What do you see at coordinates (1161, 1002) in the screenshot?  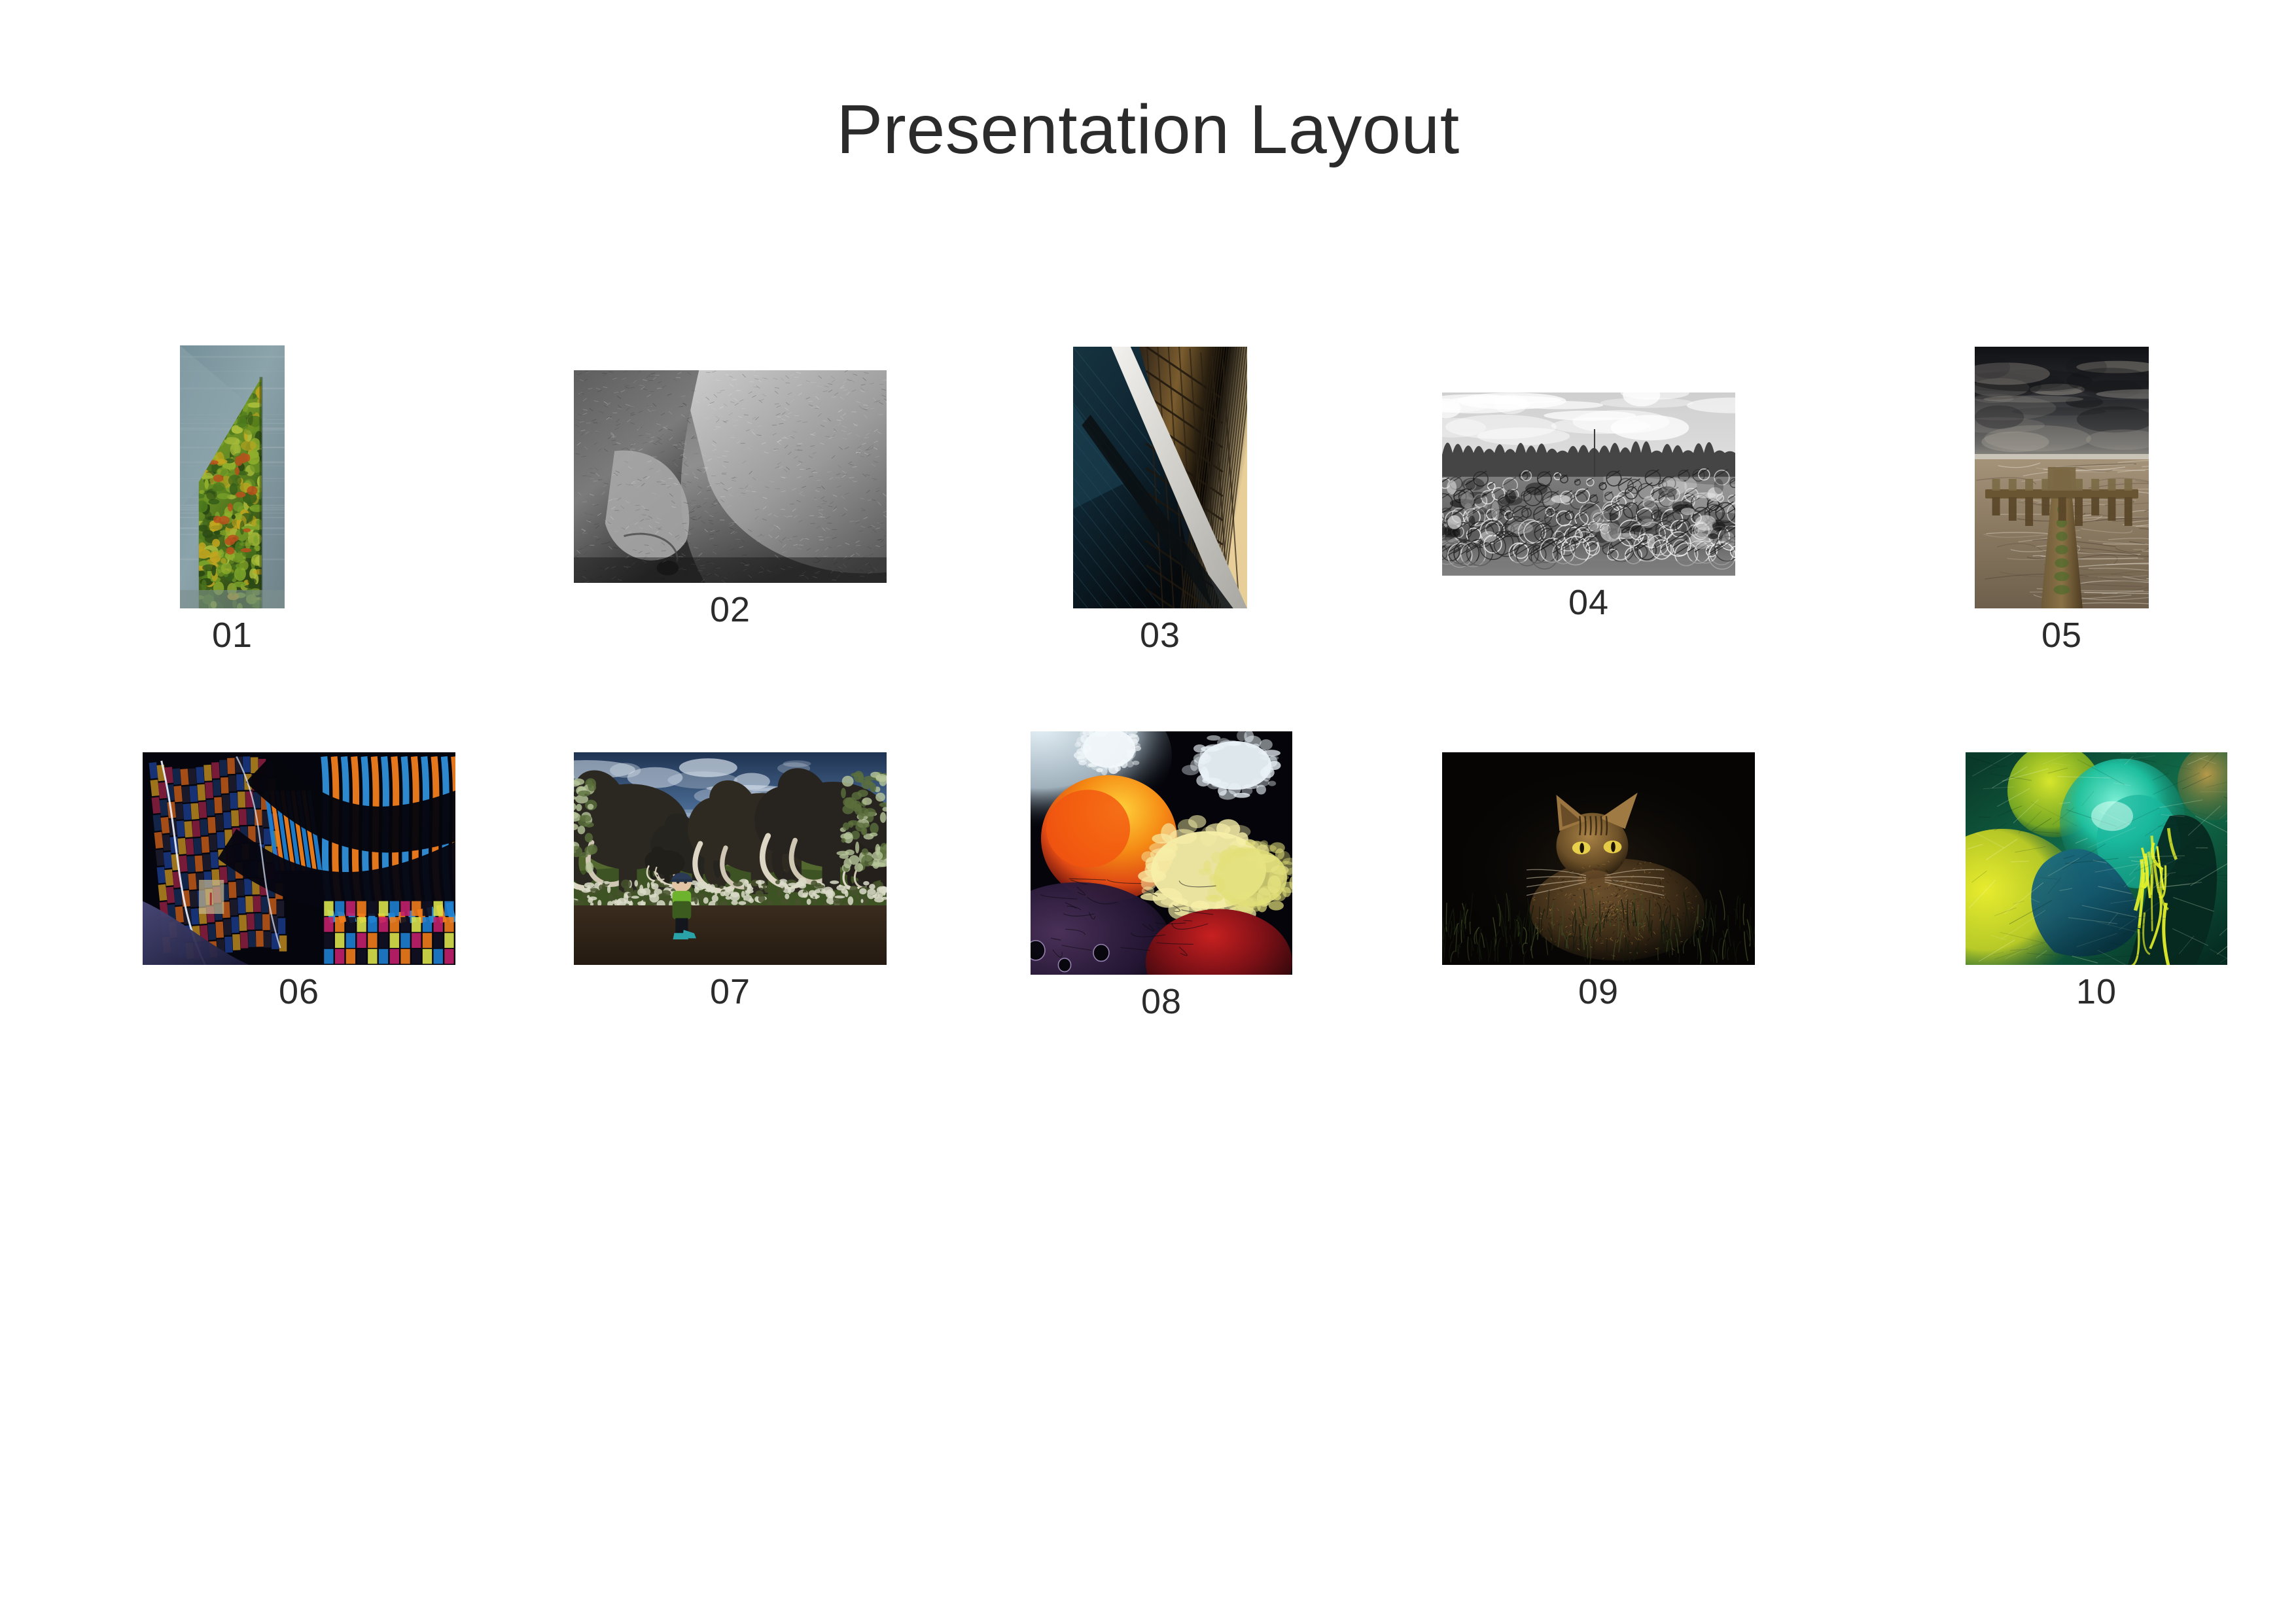 I see `thumbnail-caption-08: 08` at bounding box center [1161, 1002].